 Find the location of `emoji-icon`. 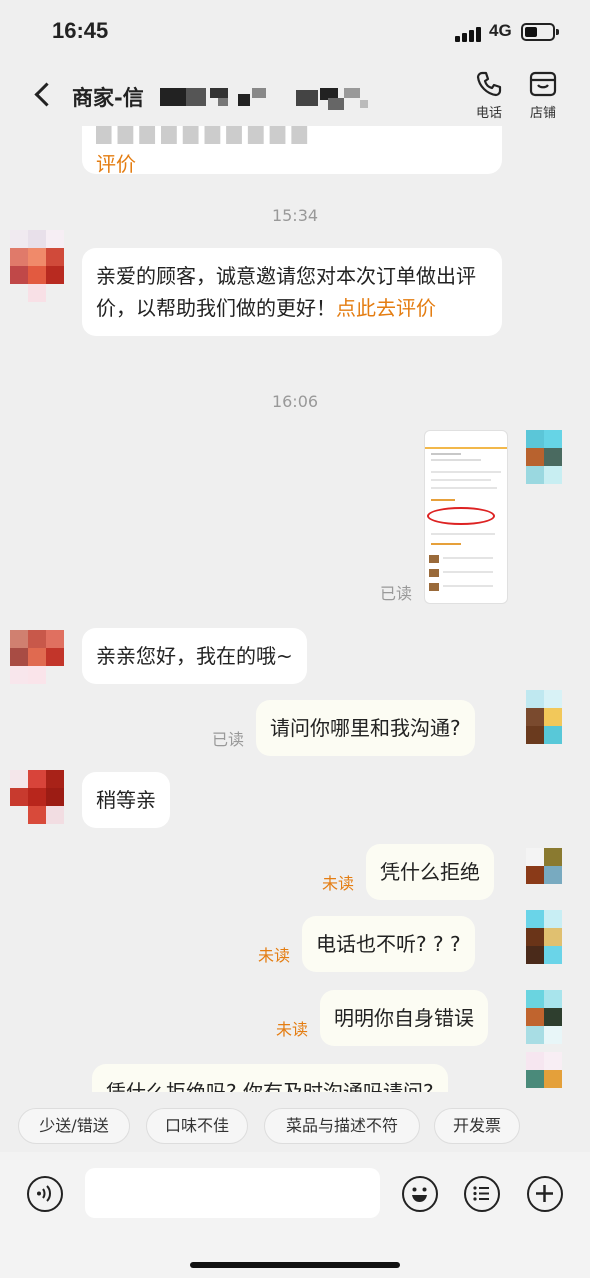

emoji-icon is located at coordinates (420, 1194).